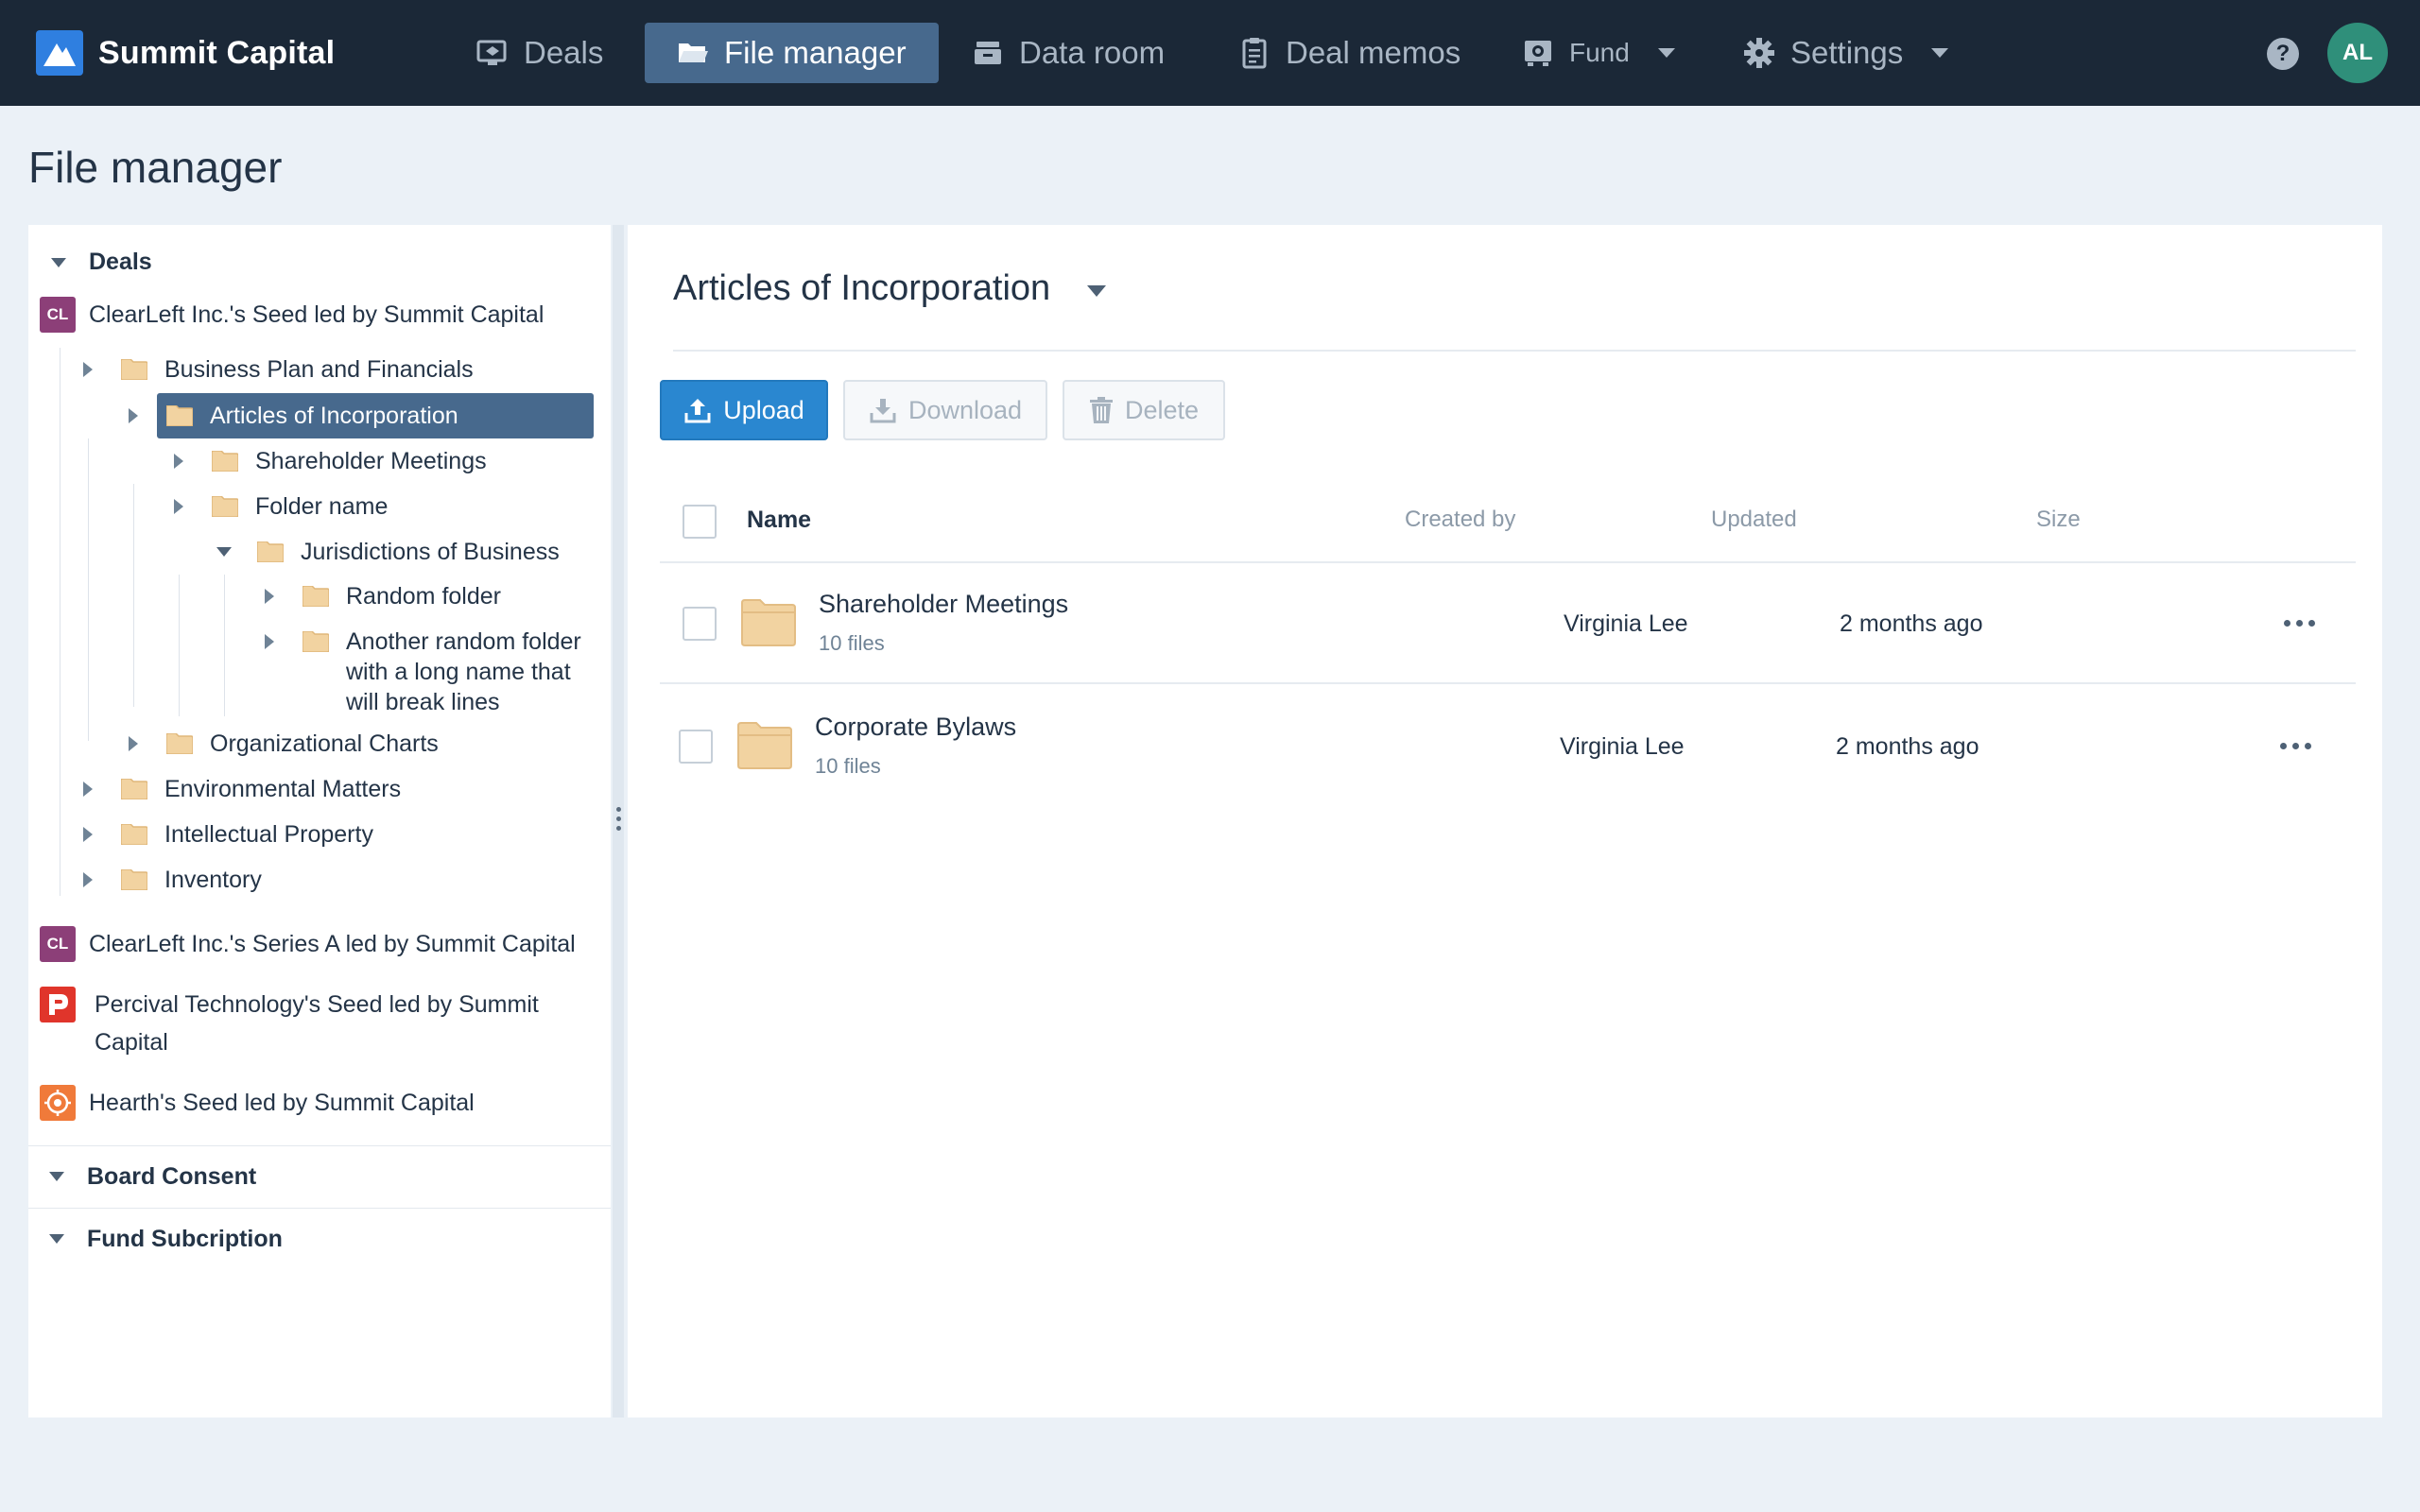 This screenshot has height=1512, width=2420. I want to click on percival-logo-icon, so click(58, 1004).